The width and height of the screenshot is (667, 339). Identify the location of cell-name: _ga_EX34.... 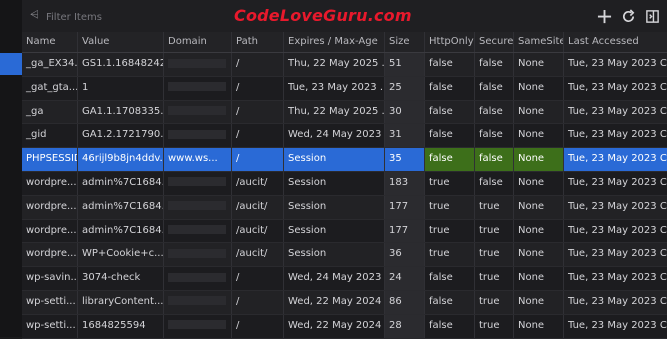
(50, 64).